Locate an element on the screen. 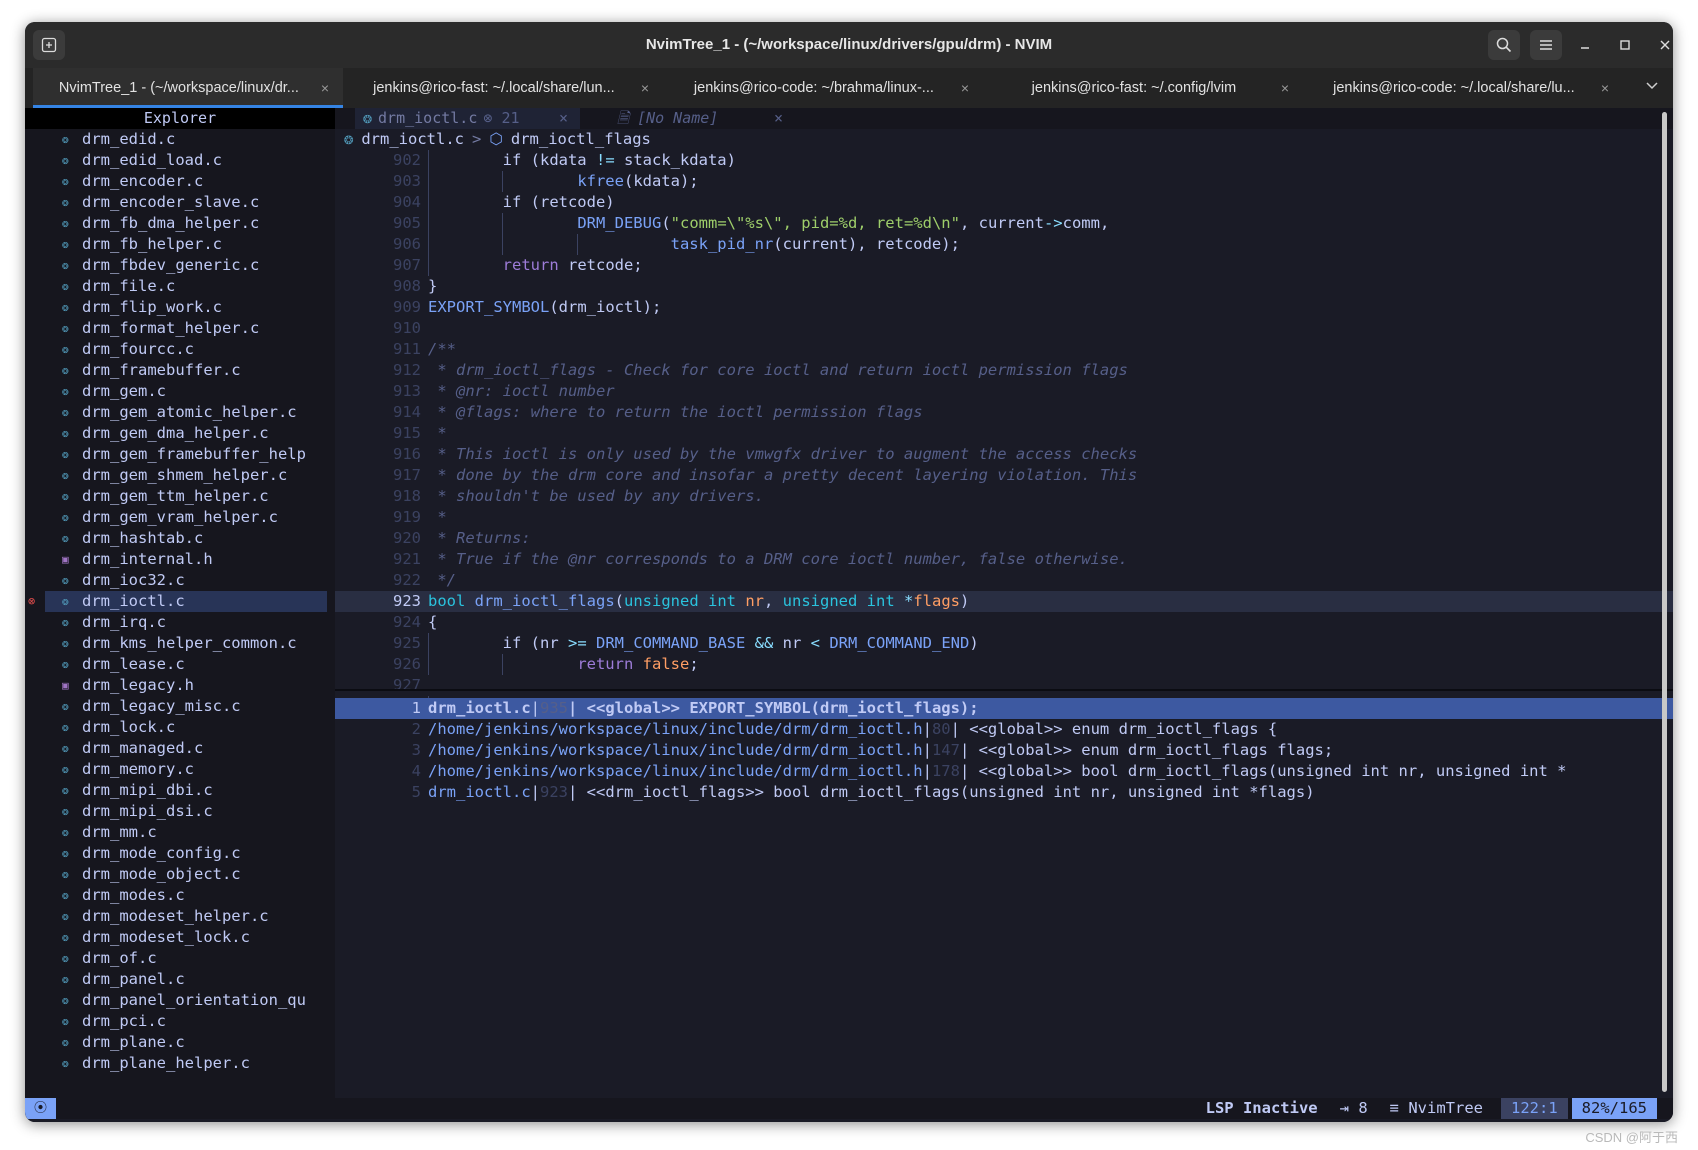 The image size is (1698, 1150). tree-item: ❂ drm_gem_framebuffer_help is located at coordinates (180, 454).